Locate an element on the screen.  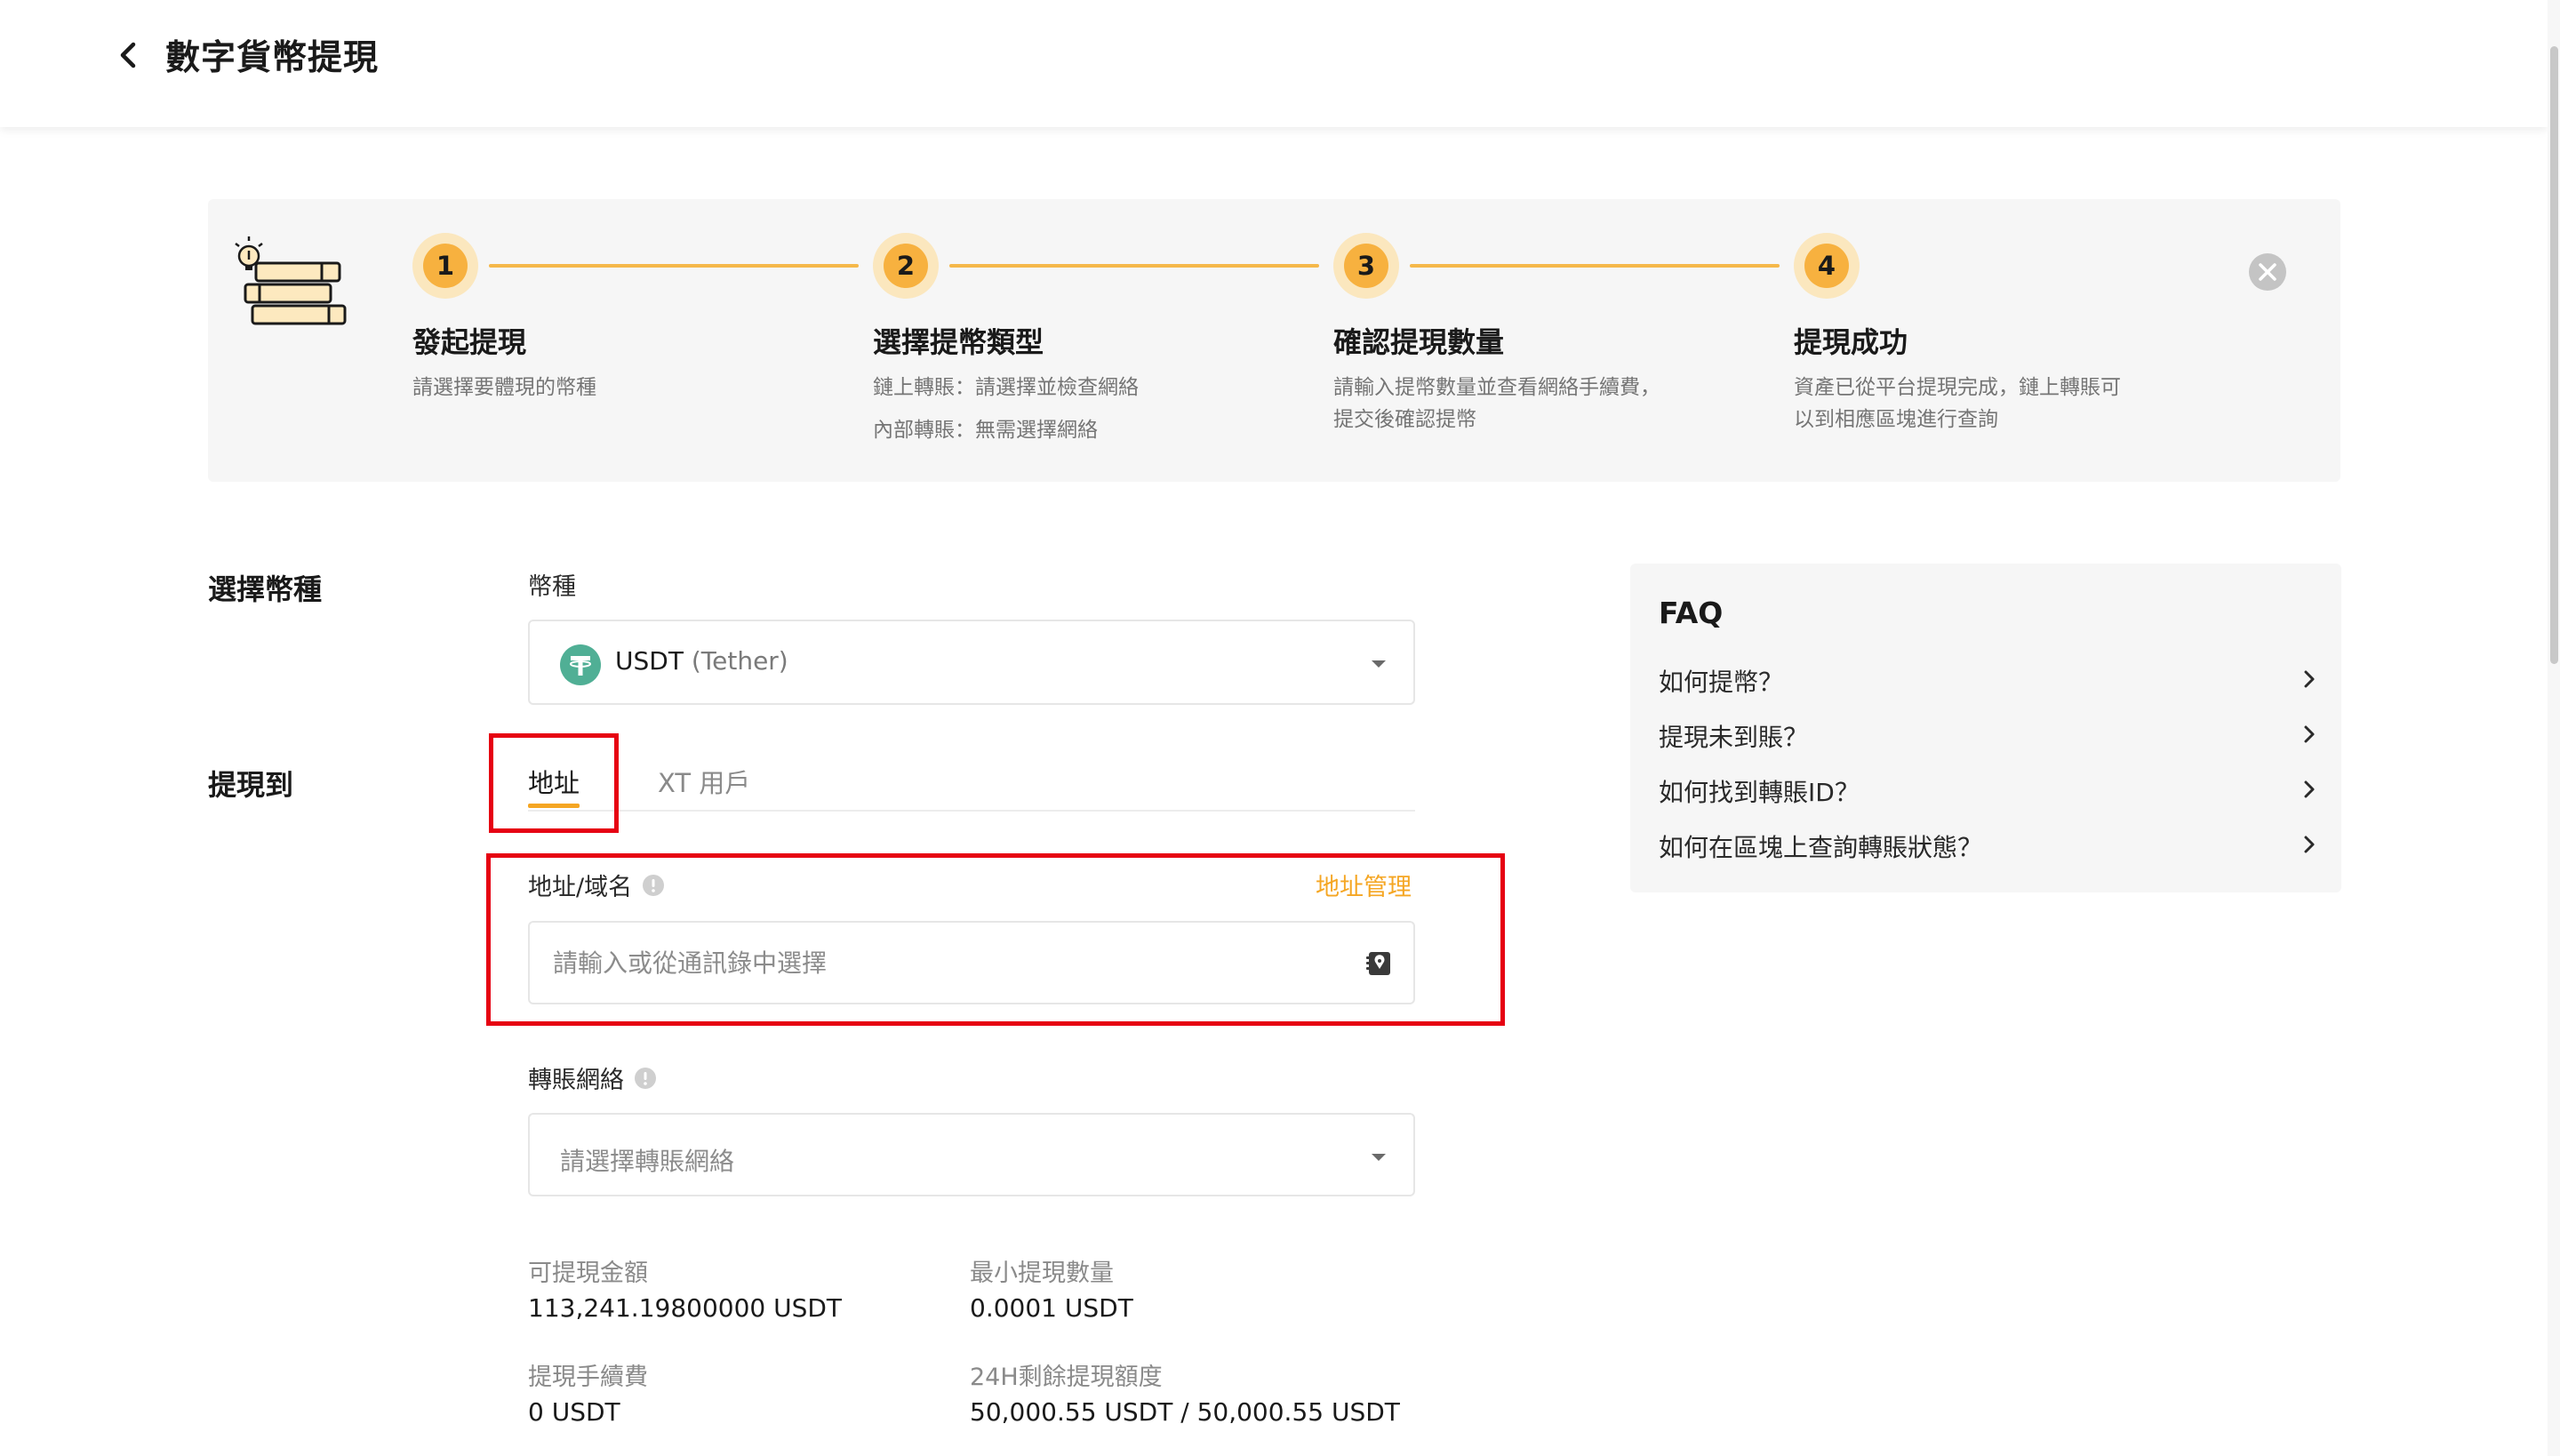
step-4-number: 4 is located at coordinates (1826, 266).